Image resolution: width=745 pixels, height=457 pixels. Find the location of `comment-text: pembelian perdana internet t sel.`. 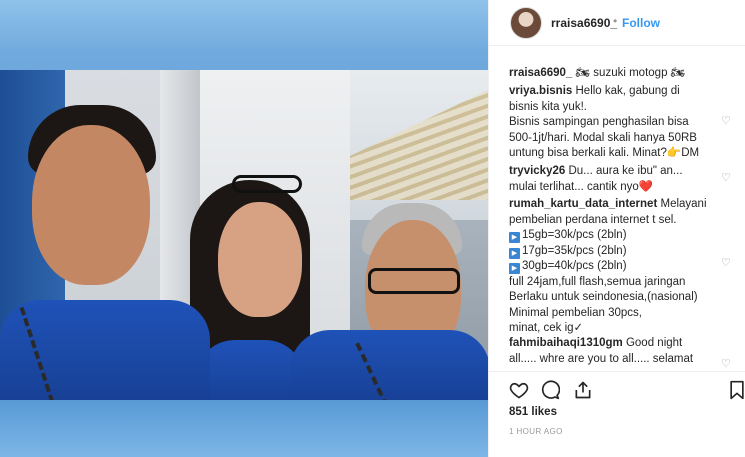

comment-text: pembelian perdana internet t sel. is located at coordinates (593, 219).